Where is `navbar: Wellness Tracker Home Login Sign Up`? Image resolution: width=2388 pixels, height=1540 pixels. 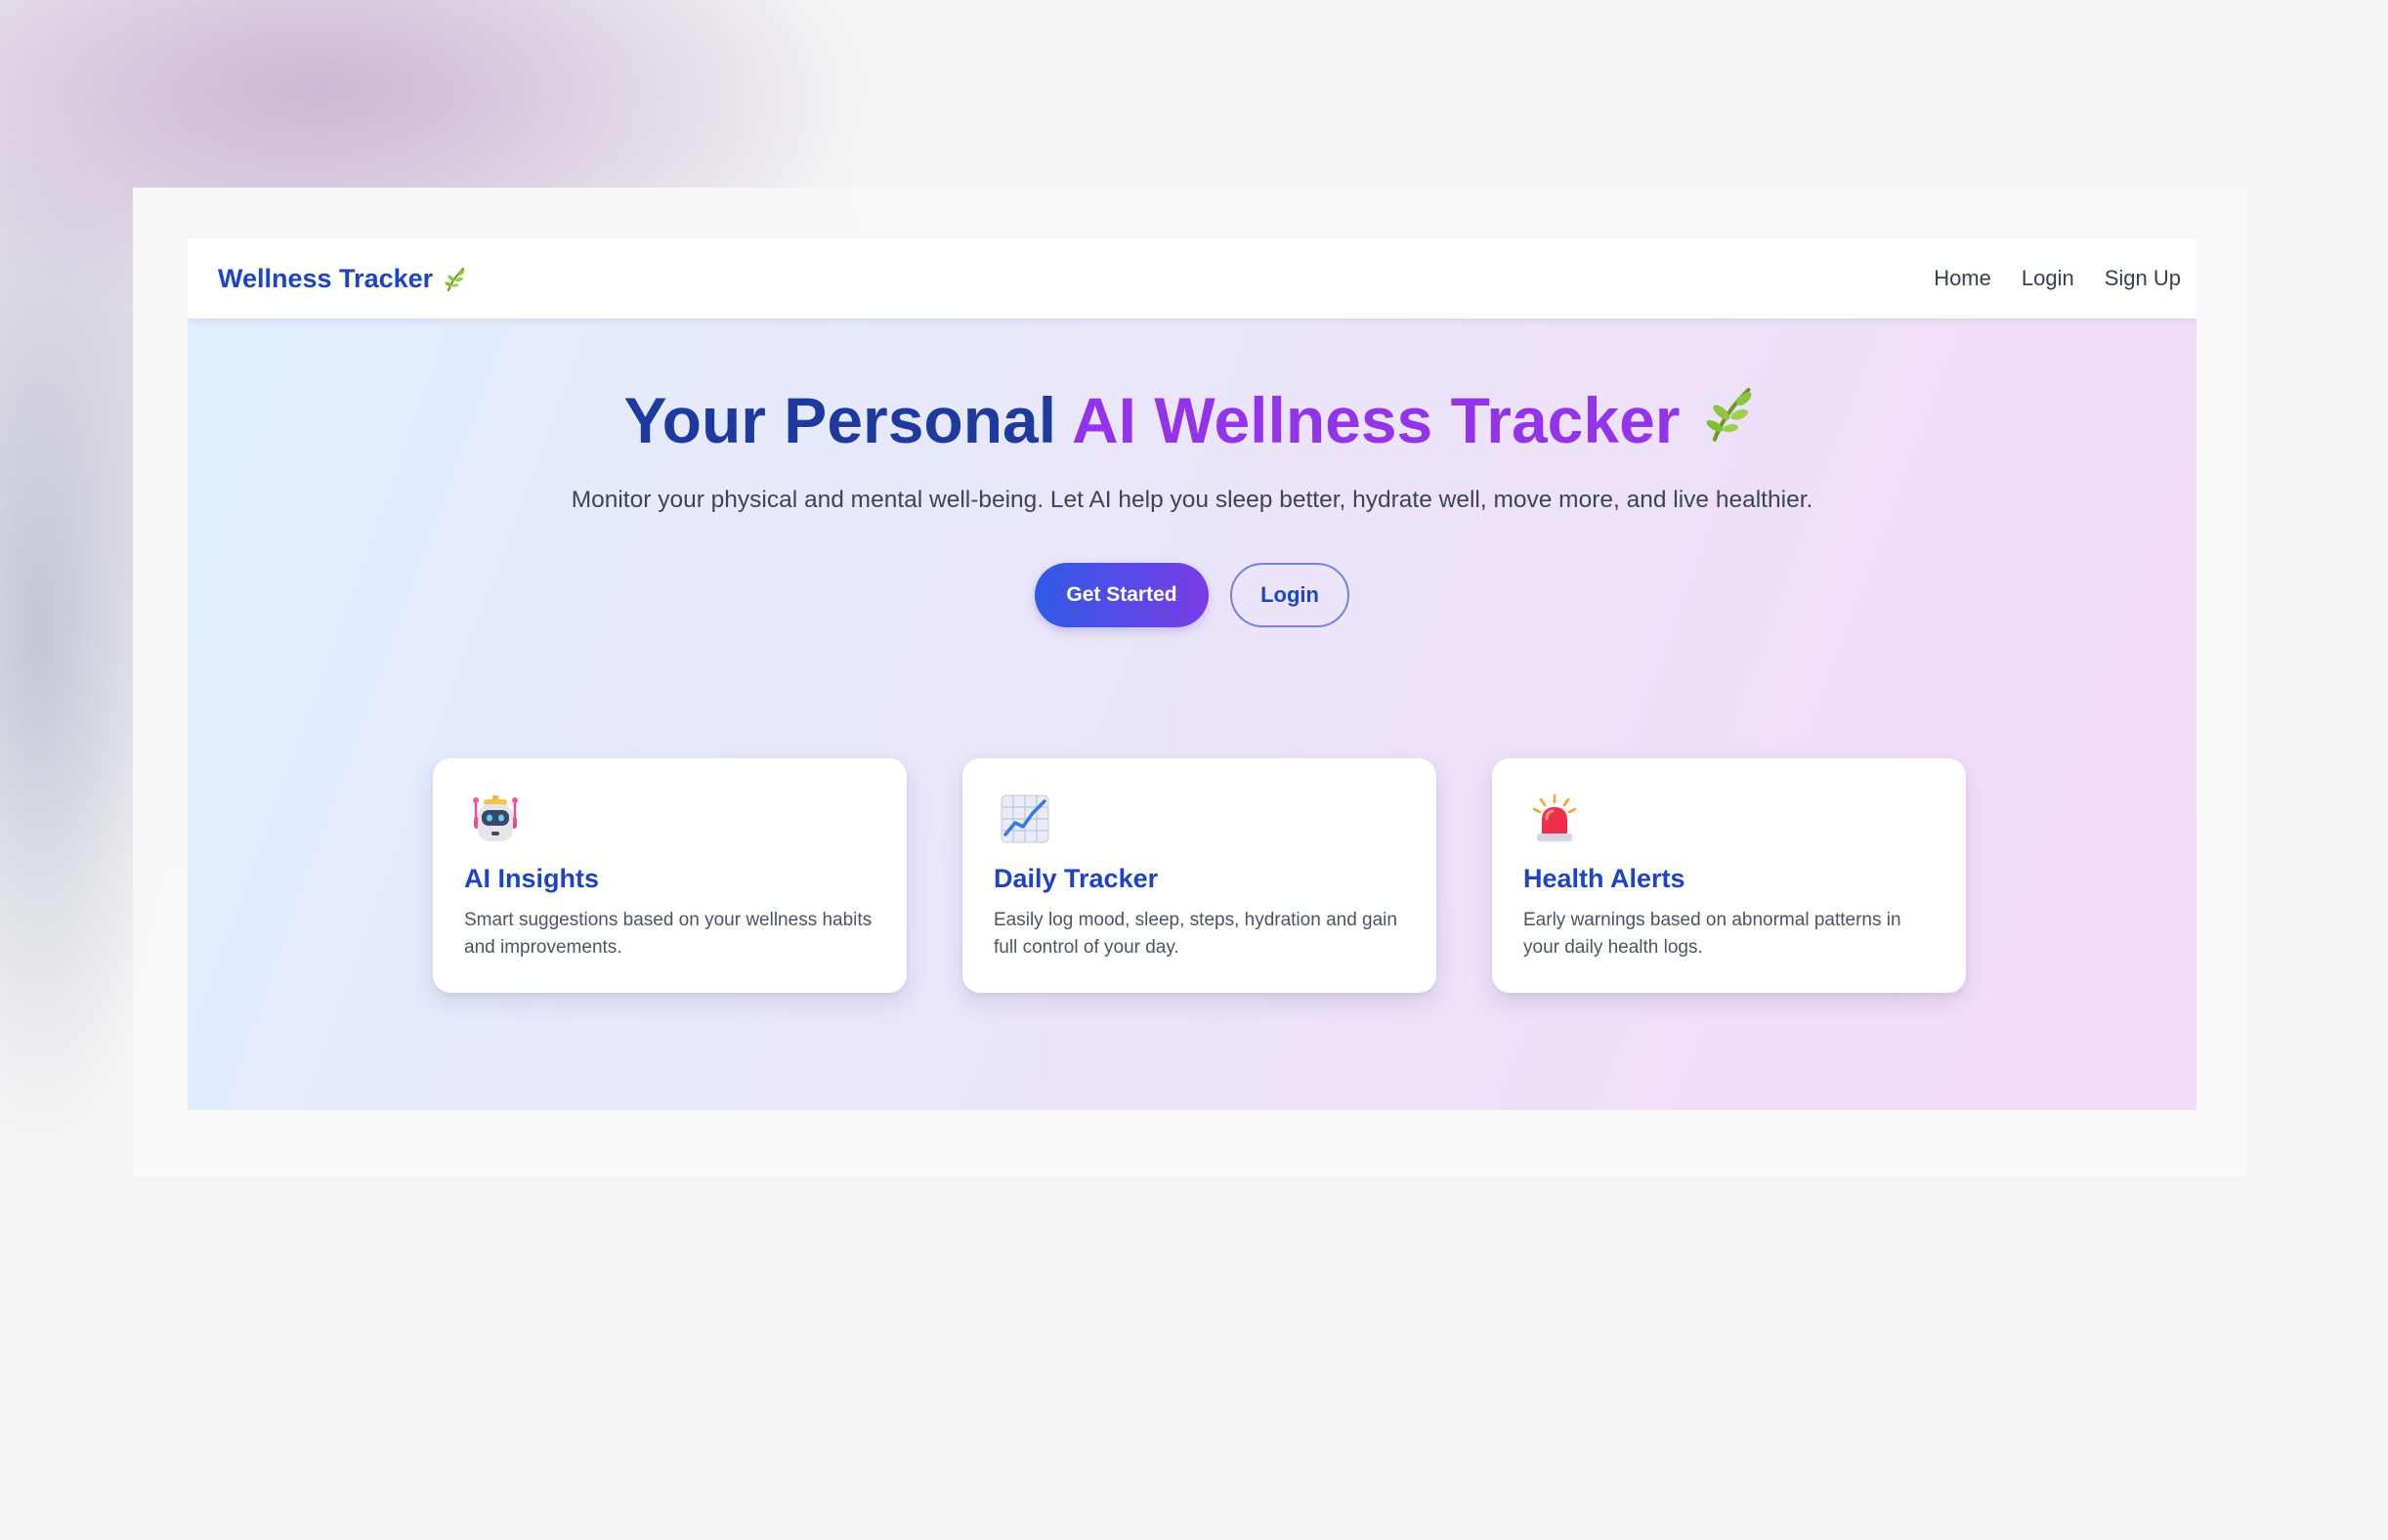 navbar: Wellness Tracker Home Login Sign Up is located at coordinates (1192, 278).